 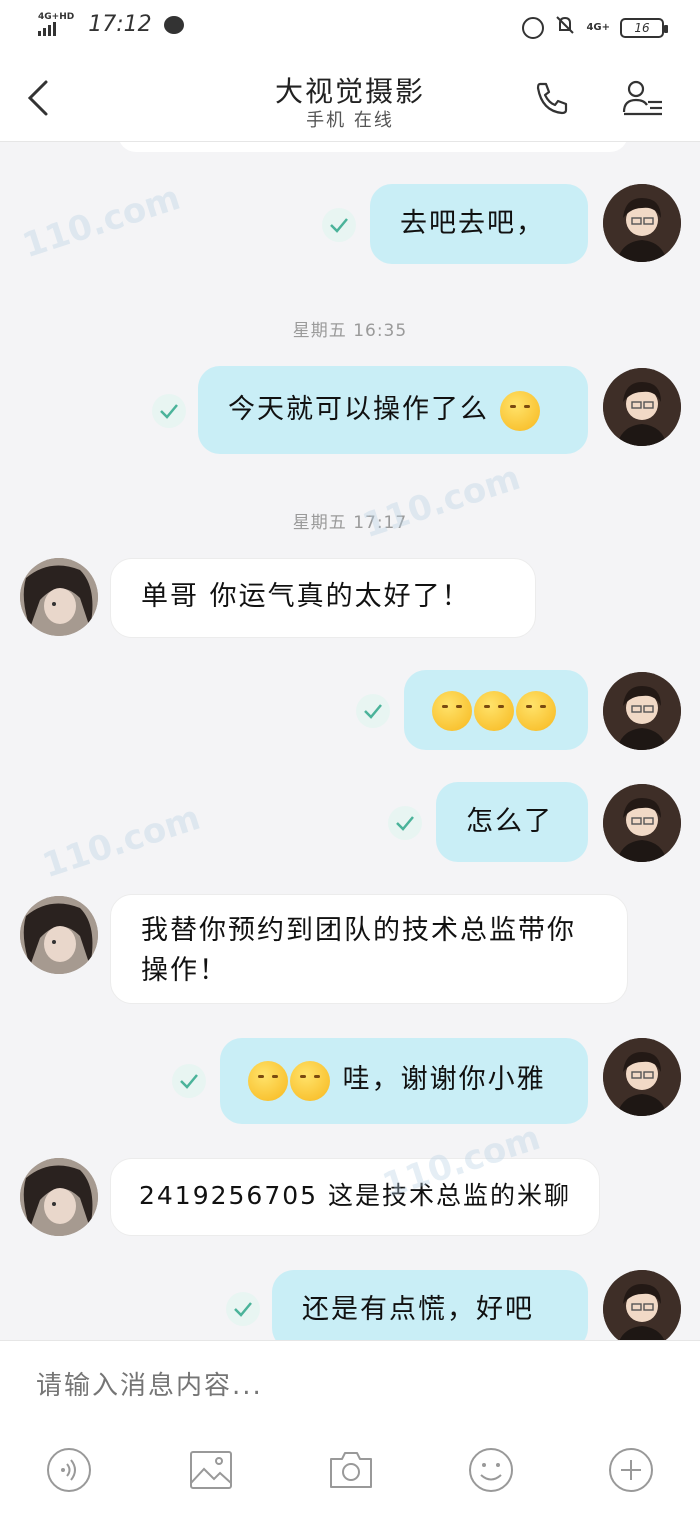 What do you see at coordinates (120, 24) in the screenshot?
I see `status-time: 17:12` at bounding box center [120, 24].